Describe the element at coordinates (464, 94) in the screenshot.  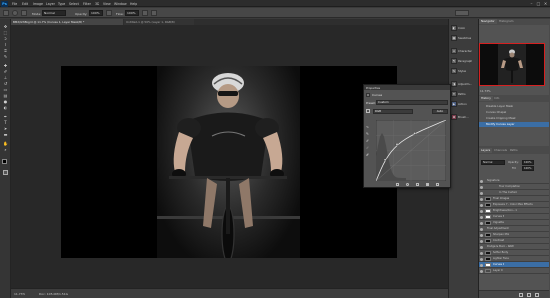
I see `dock-paths: ✒ Paths` at that location.